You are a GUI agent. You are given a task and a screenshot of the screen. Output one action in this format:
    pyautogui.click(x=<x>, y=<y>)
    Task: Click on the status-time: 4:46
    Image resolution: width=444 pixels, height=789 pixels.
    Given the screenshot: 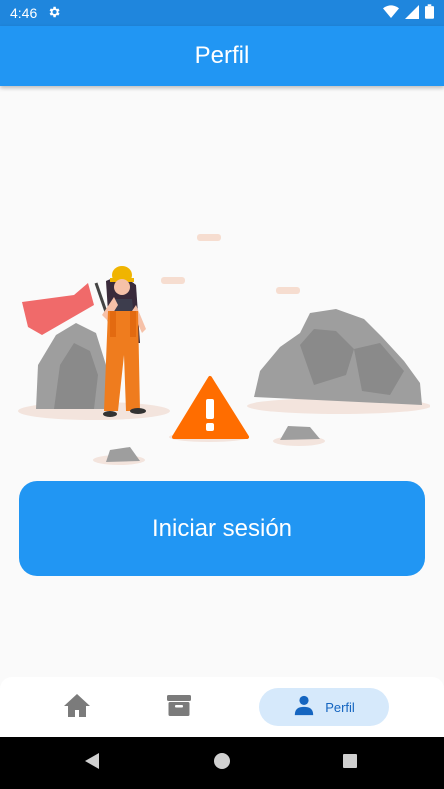 What is the action you would take?
    pyautogui.click(x=24, y=13)
    